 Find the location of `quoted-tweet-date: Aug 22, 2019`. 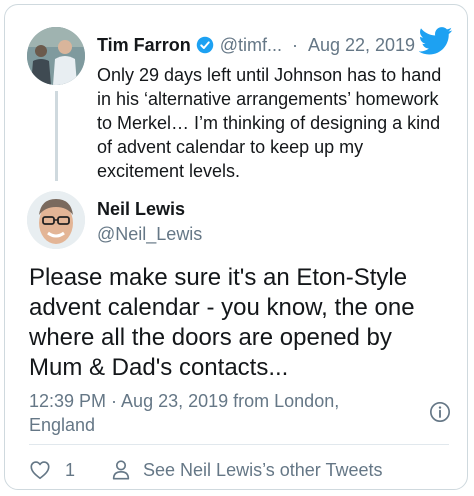

quoted-tweet-date: Aug 22, 2019 is located at coordinates (361, 45).